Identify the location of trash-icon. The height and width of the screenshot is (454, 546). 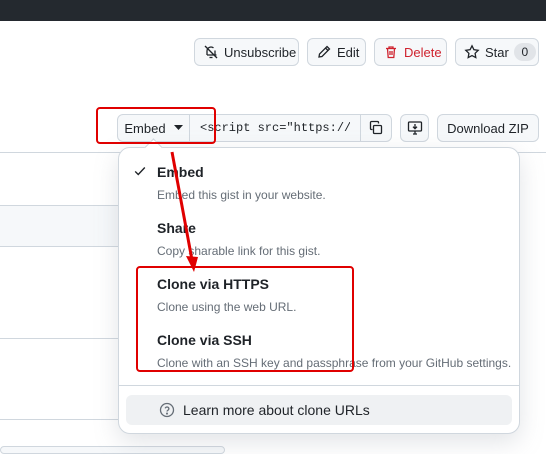
(391, 52).